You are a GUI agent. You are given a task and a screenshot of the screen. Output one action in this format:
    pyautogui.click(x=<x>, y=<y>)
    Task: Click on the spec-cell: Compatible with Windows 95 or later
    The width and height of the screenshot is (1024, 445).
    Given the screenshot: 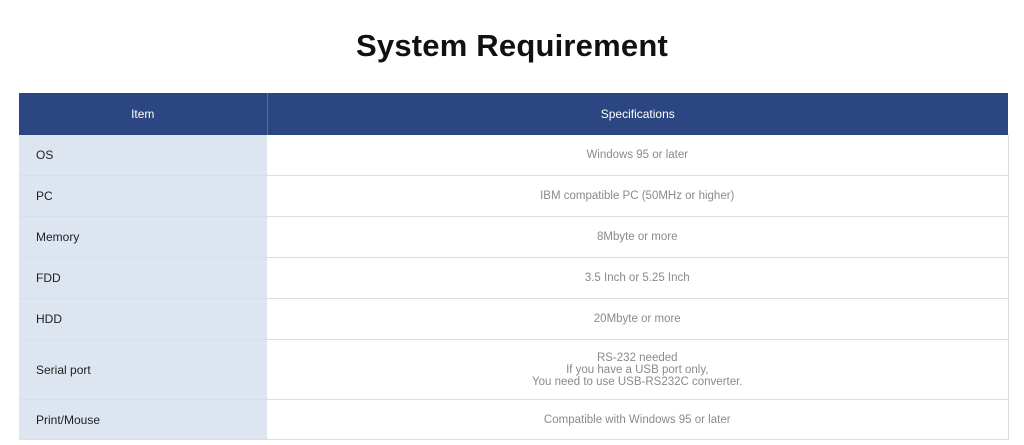 What is the action you would take?
    pyautogui.click(x=638, y=419)
    